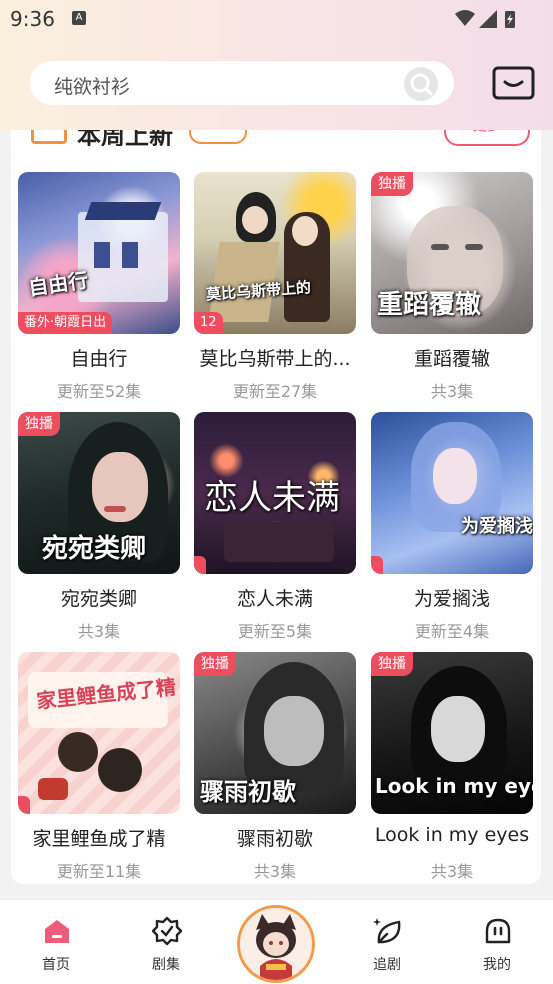 This screenshot has width=553, height=984. What do you see at coordinates (387, 965) in the screenshot?
I see `tab-label: 追剧` at bounding box center [387, 965].